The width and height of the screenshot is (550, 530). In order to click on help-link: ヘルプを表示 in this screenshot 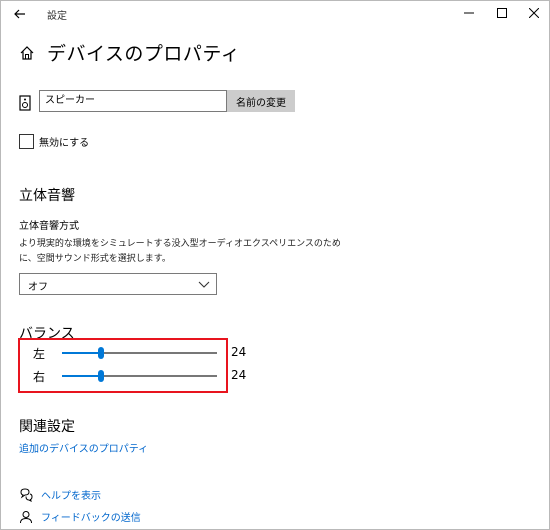, I will do `click(60, 494)`.